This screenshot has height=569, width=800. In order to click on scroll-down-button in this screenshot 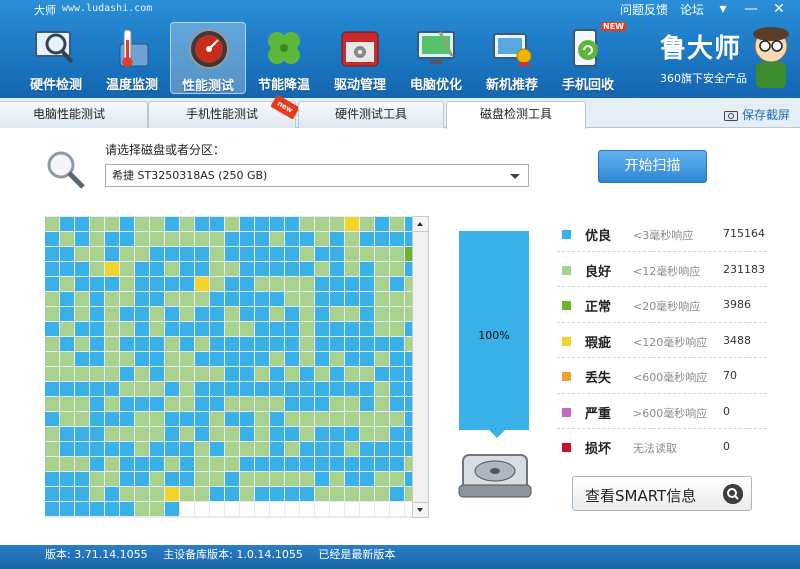, I will do `click(420, 509)`.